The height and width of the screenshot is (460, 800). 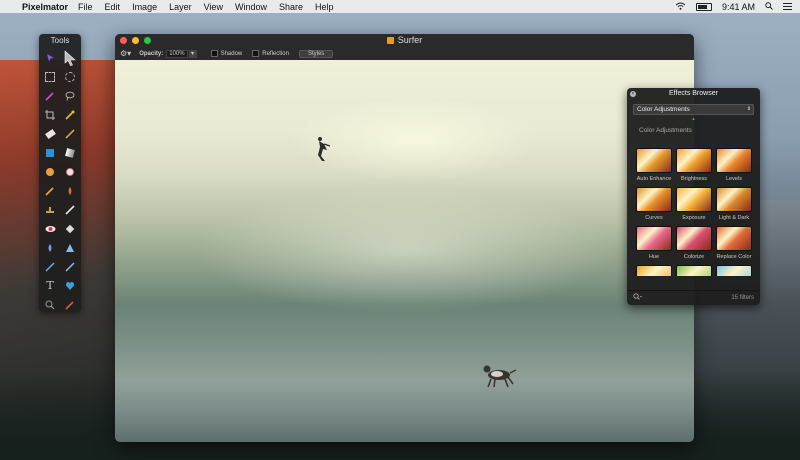 What do you see at coordinates (231, 53) in the screenshot?
I see `shadow-label: Shadow` at bounding box center [231, 53].